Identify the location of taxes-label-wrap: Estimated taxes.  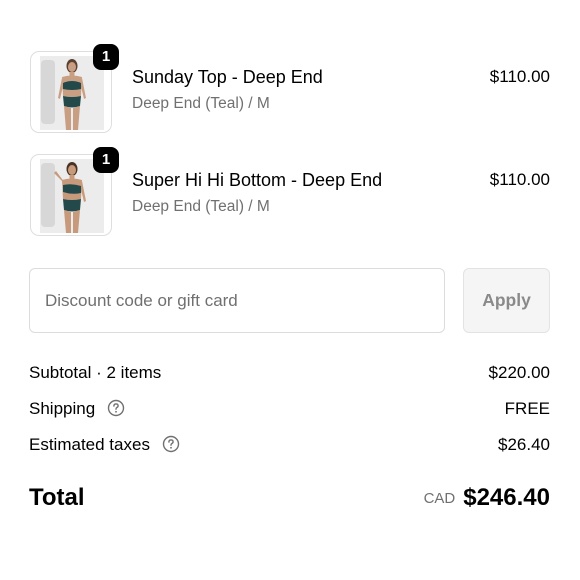
(104, 445).